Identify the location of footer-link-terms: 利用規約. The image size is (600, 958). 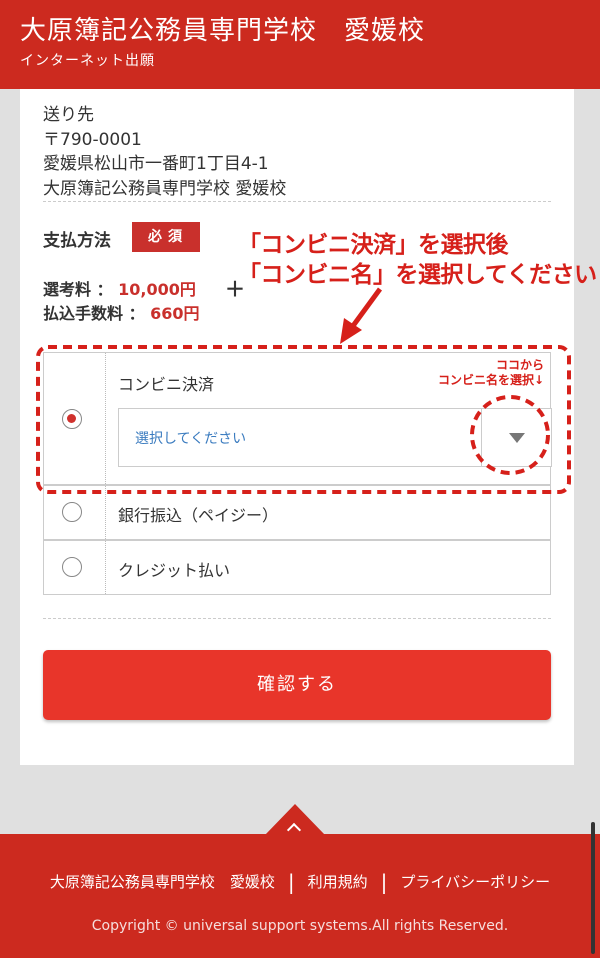
(338, 882).